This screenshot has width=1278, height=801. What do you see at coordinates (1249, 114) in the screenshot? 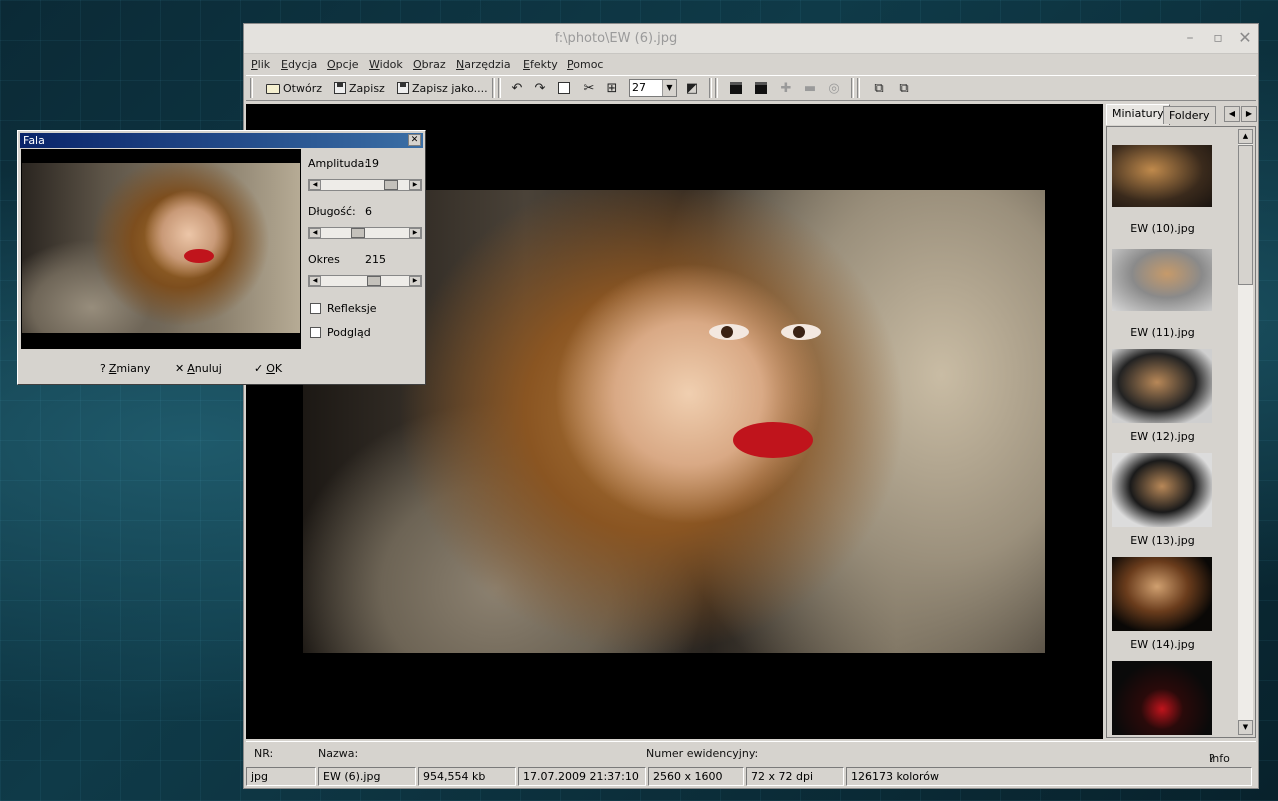
I see `tab-scroll-right-icon: ▶` at bounding box center [1249, 114].